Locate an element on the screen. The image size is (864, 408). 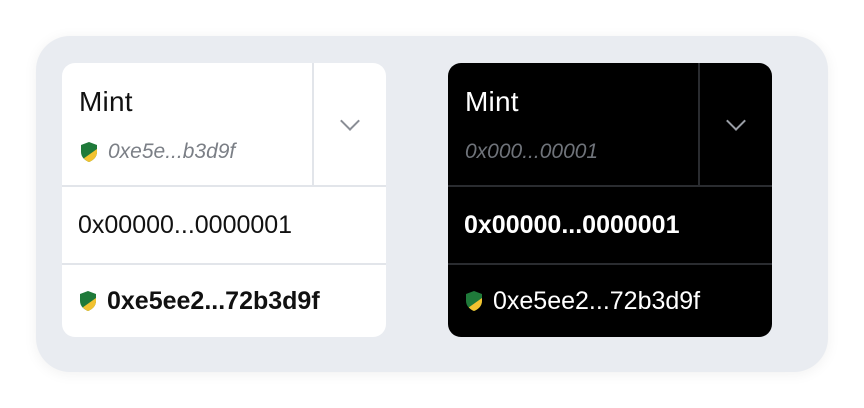
token-selector: Mint 0x000...00001 is located at coordinates (573, 124).